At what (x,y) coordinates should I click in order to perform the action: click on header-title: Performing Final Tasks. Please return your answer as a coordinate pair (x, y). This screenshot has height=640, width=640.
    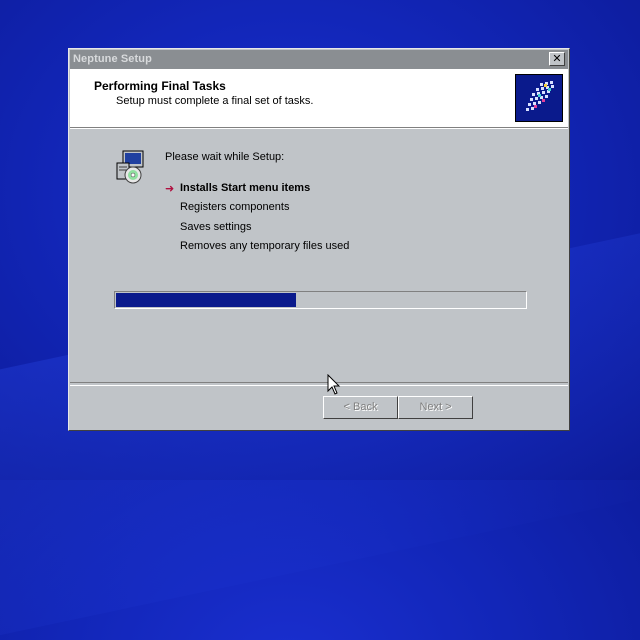
    Looking at the image, I should click on (160, 86).